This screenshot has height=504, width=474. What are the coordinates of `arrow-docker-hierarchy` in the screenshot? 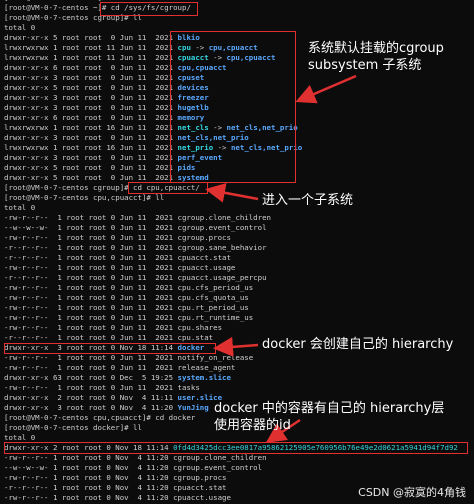 It's located at (236, 346).